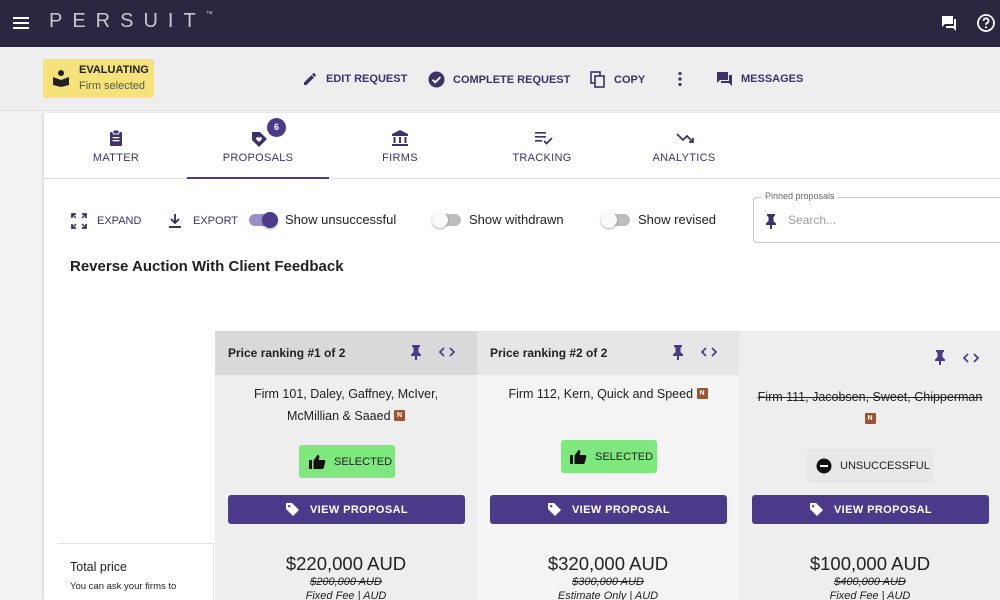  Describe the element at coordinates (21, 23) in the screenshot. I see `menu-icon` at that location.